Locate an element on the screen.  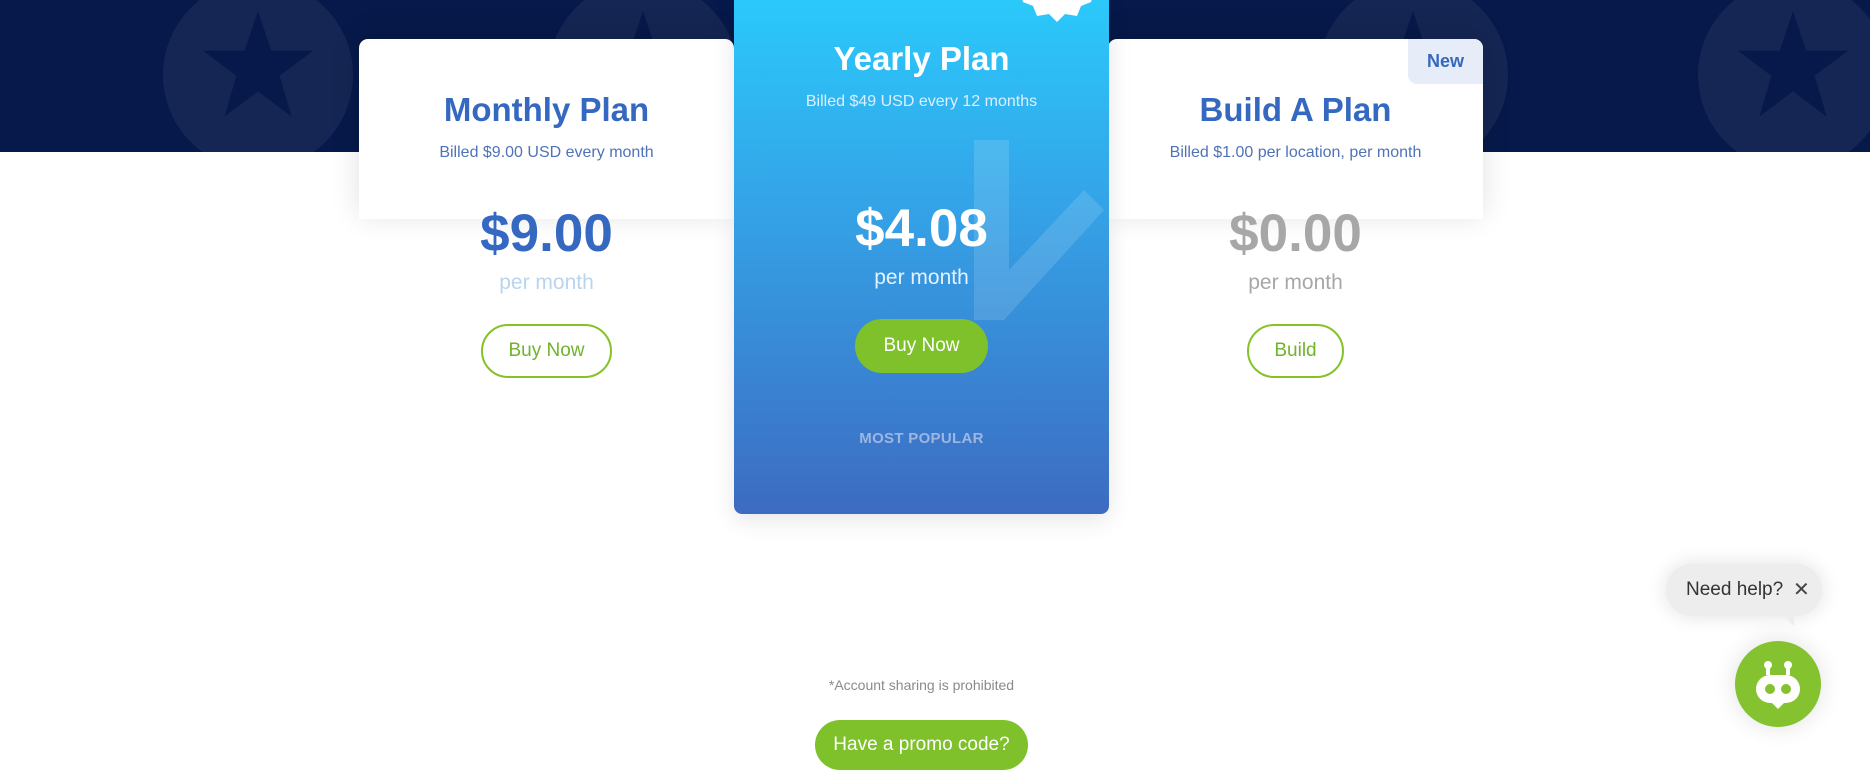
new-badge: New is located at coordinates (1445, 61).